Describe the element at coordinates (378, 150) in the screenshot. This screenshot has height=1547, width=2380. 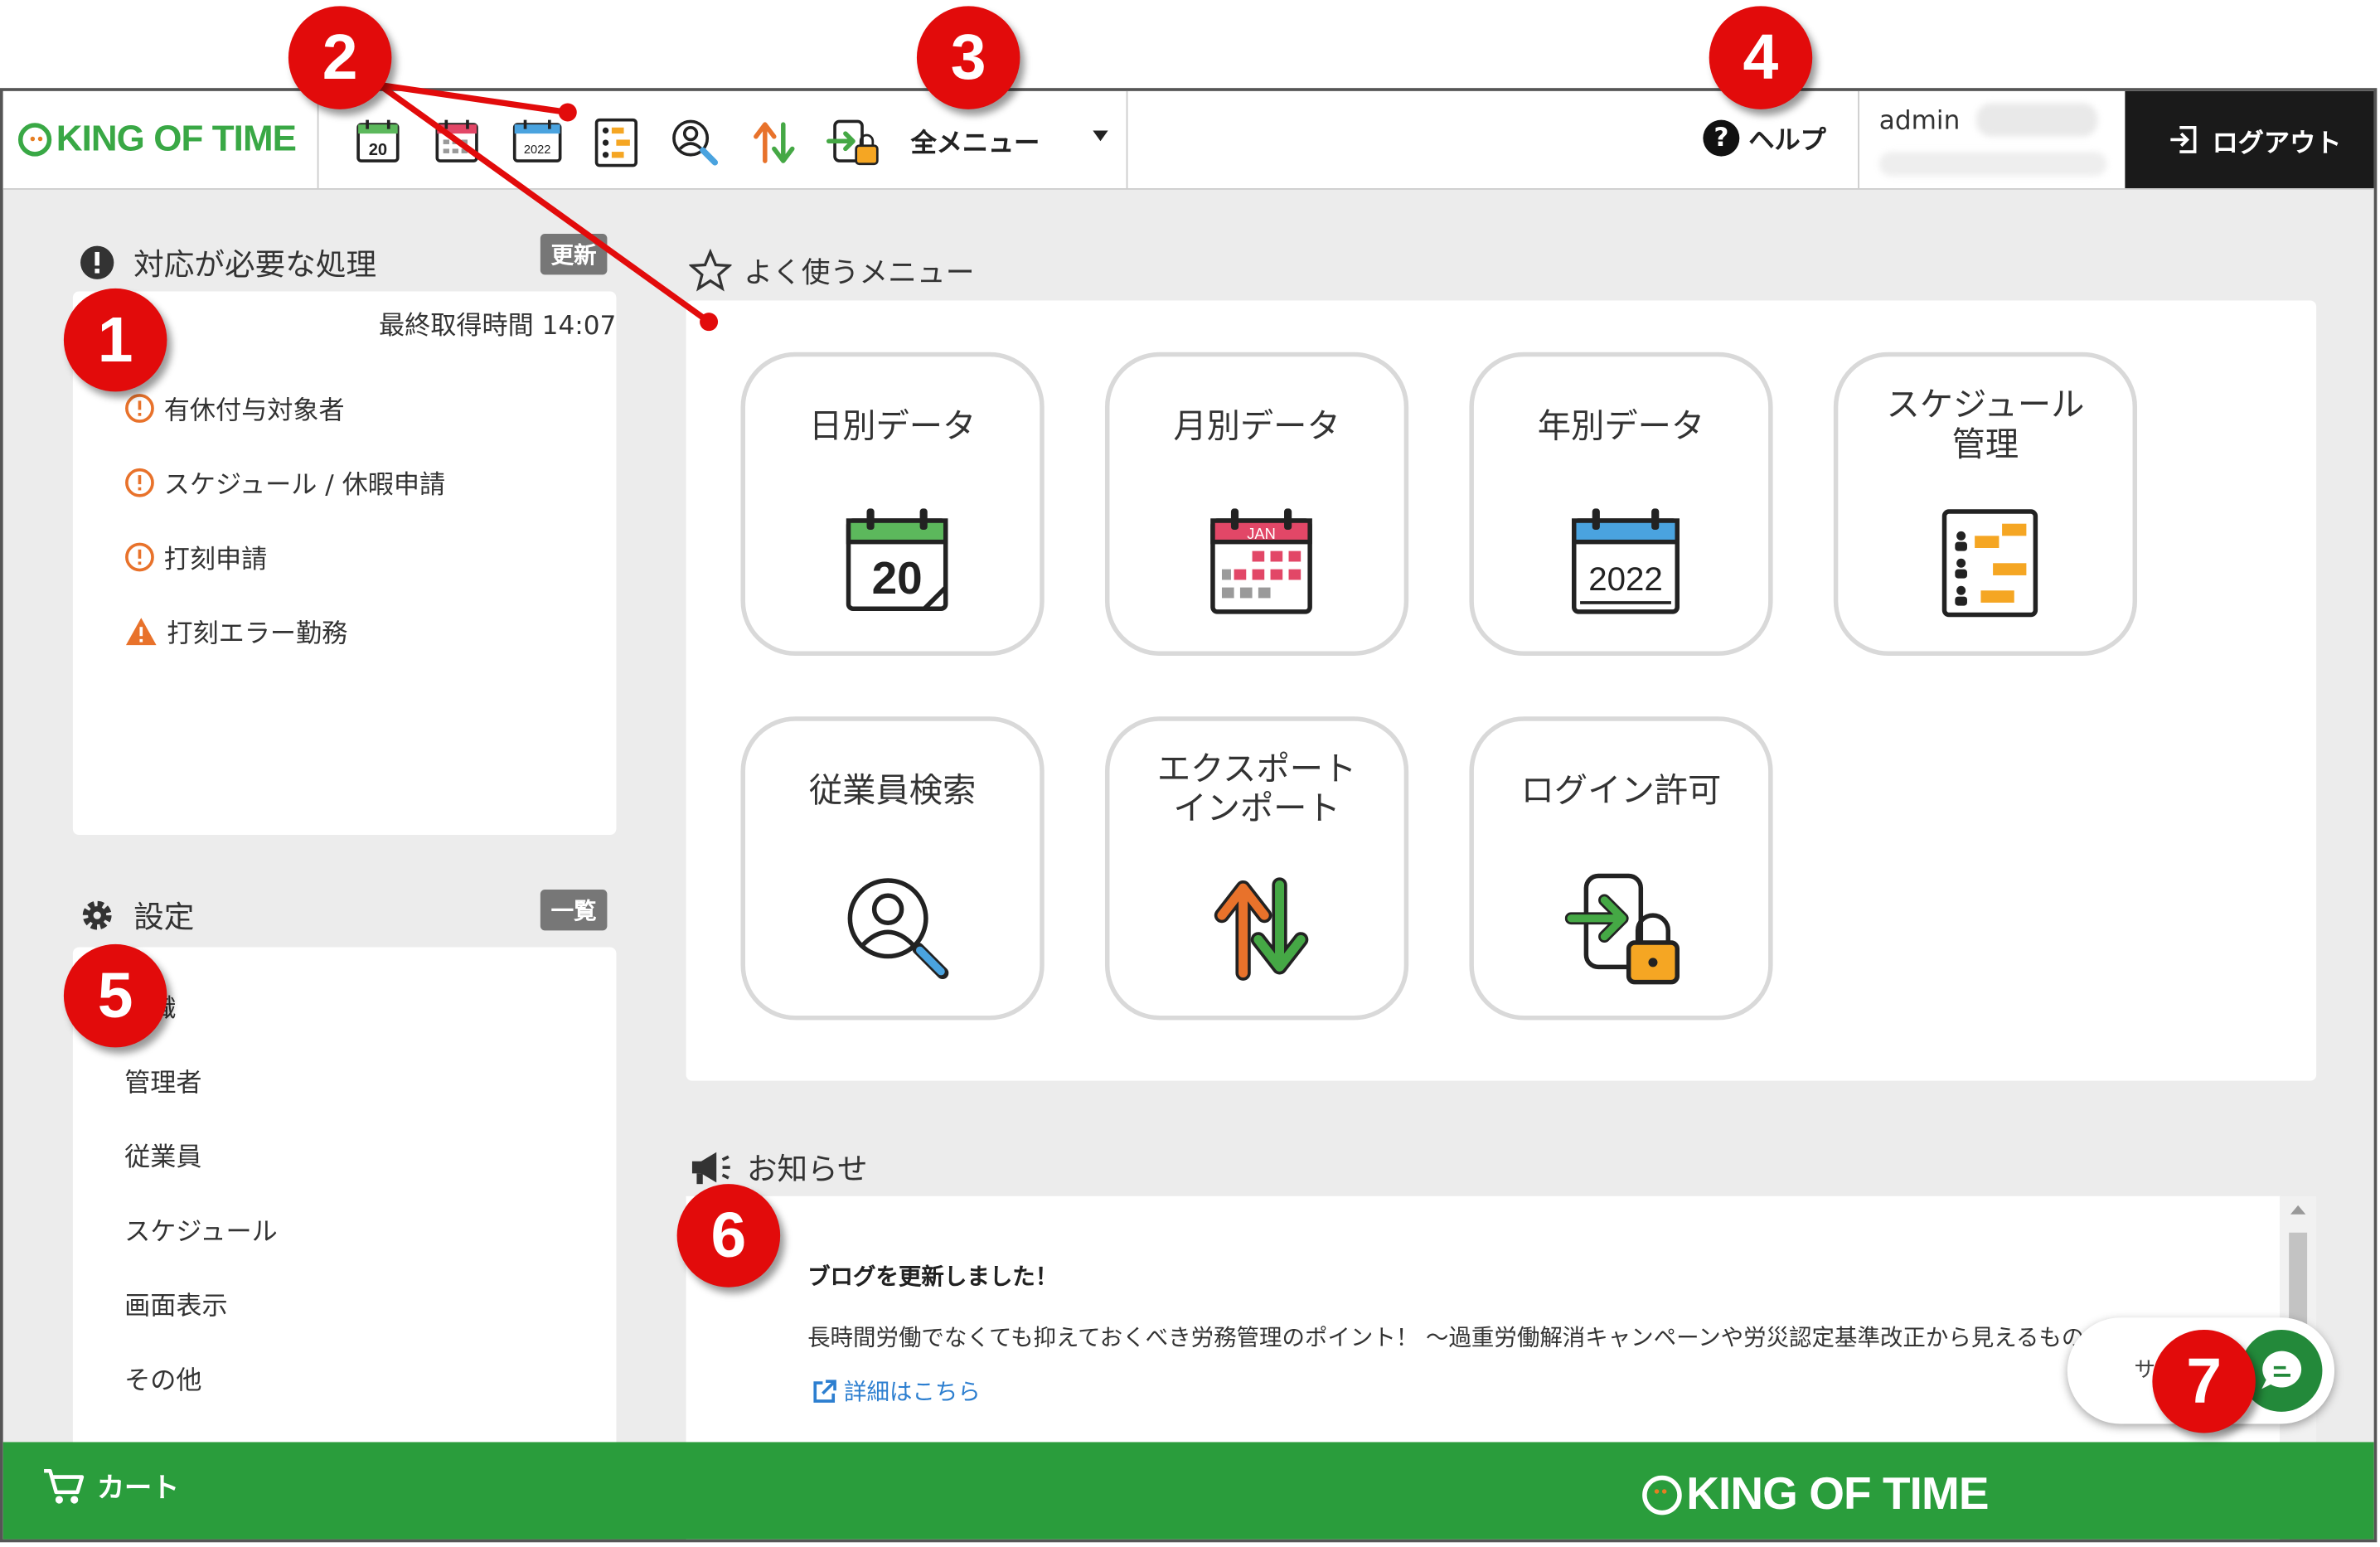
I see `svg-text: 20` at that location.